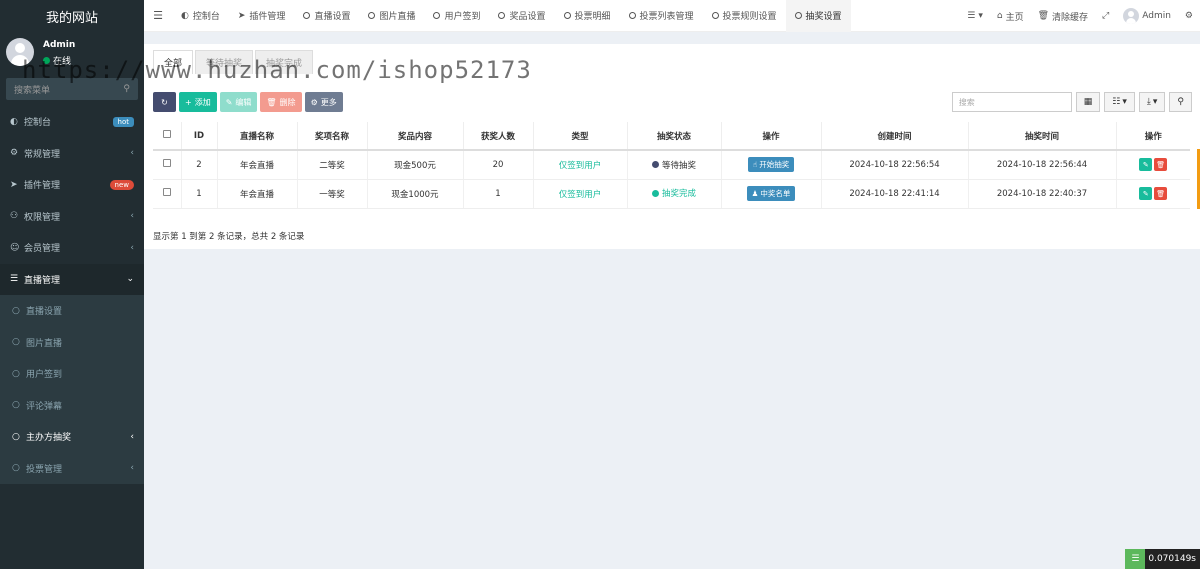  I want to click on tab-signin: 用户签到, so click(456, 16).